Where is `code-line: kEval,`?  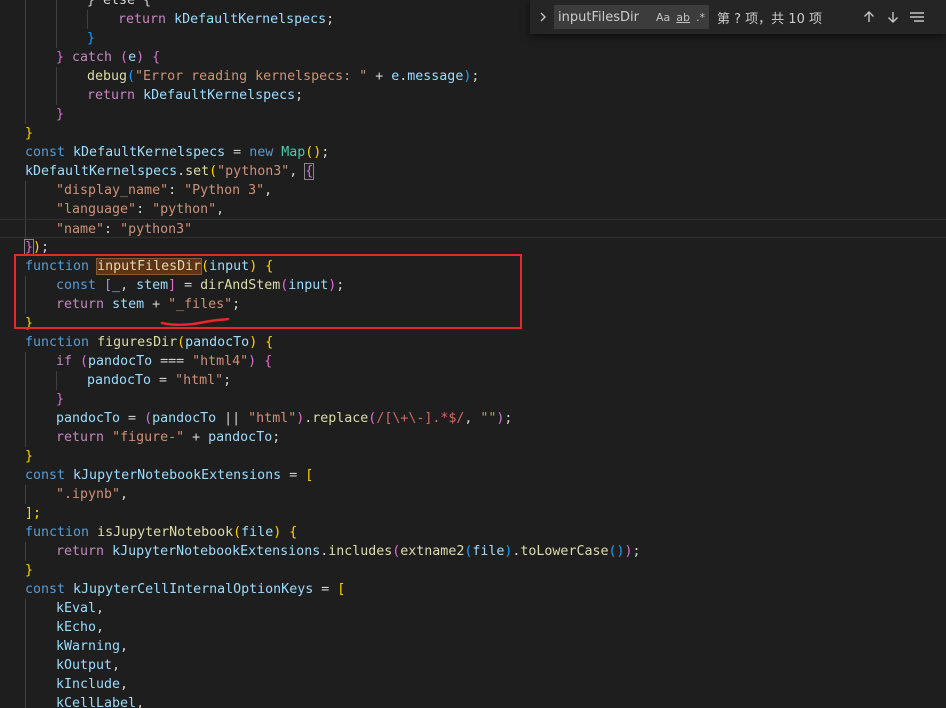 code-line: kEval, is located at coordinates (473, 608).